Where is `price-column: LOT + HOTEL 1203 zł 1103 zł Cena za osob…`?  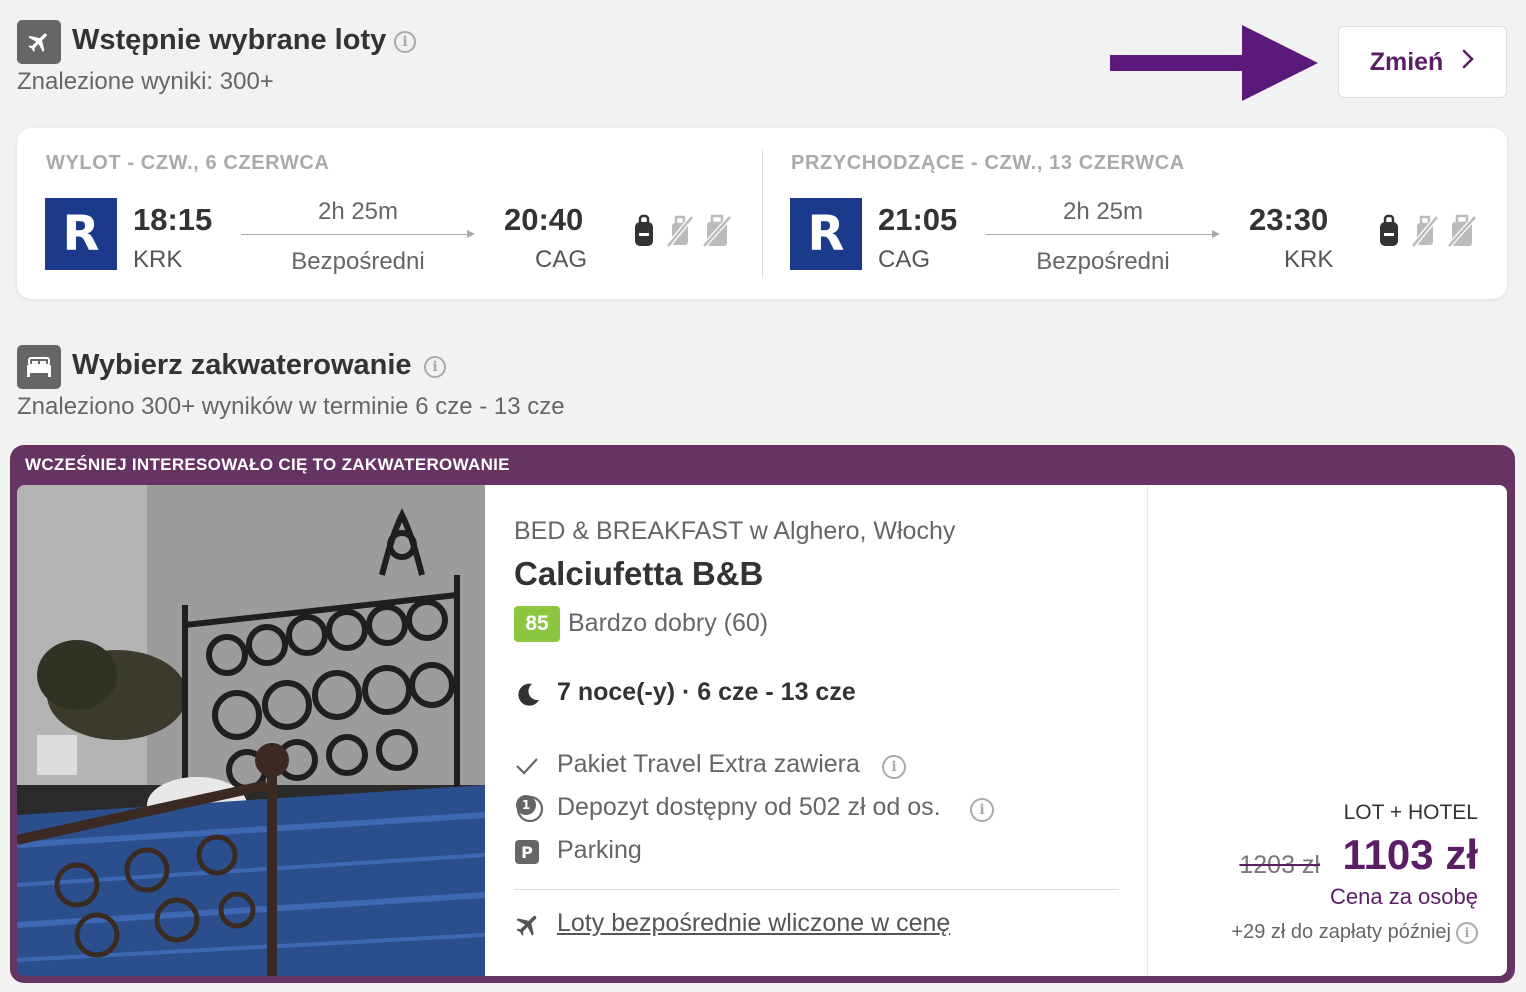 price-column: LOT + HOTEL 1203 zł 1103 zł Cena za osob… is located at coordinates (1327, 730).